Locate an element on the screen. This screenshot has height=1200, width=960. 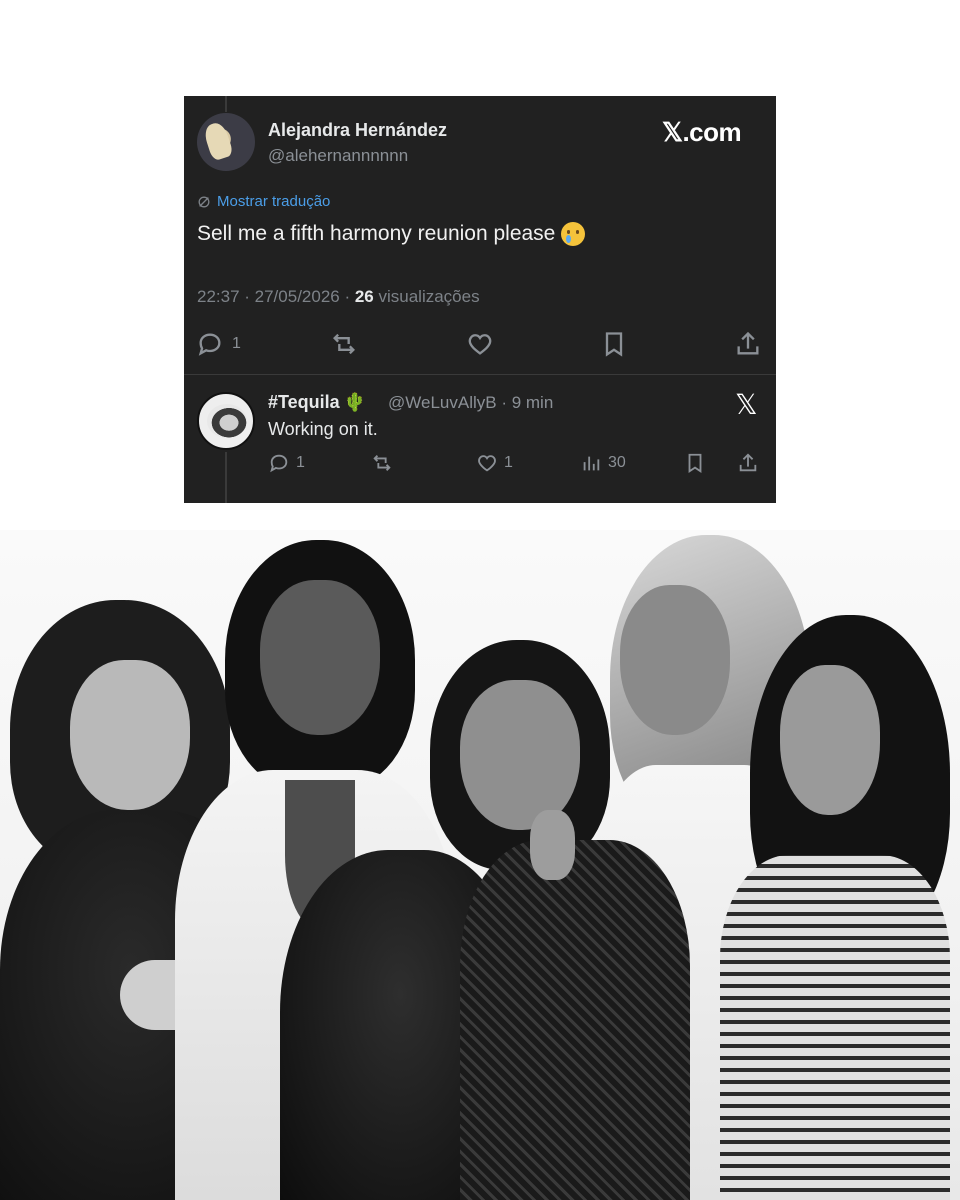
reply-retweet-button is located at coordinates (382, 463).